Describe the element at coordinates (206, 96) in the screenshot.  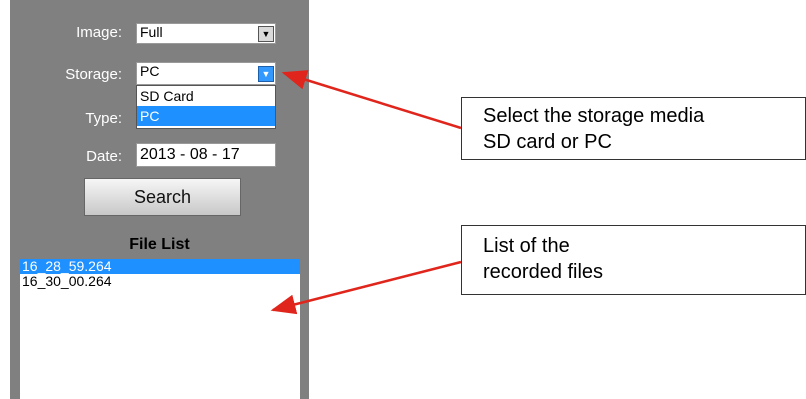
I see `storage-option-sd-card: SD Card` at that location.